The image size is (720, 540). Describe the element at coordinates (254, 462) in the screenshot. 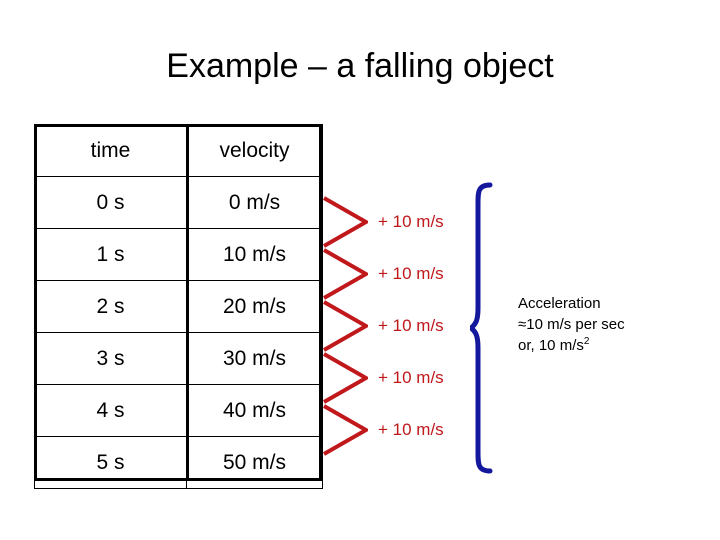

I see `cell-velocity: 50 m/s` at that location.